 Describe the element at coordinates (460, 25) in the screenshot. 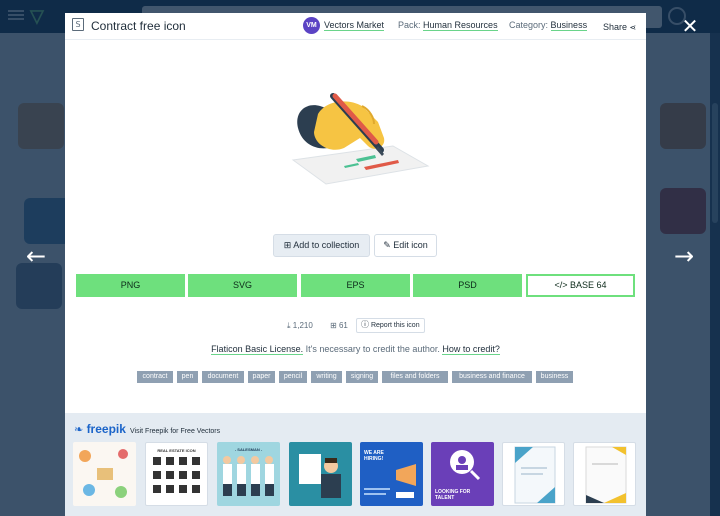

I see `pack-link: Human Resources` at that location.